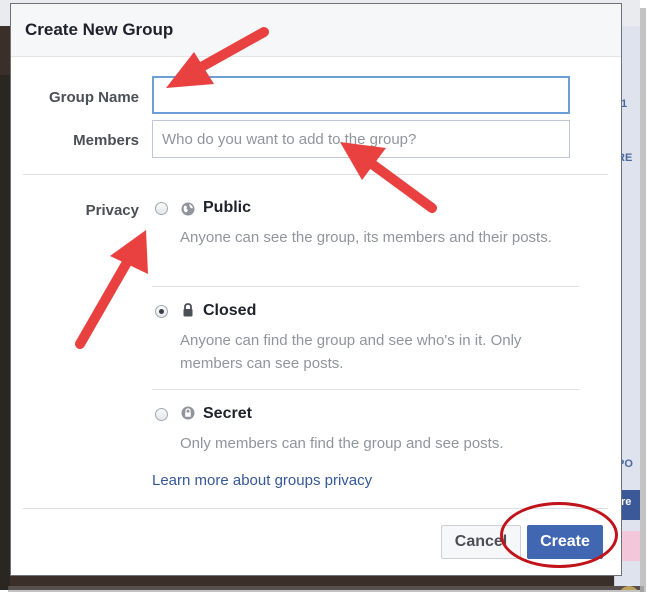  I want to click on section-divider, so click(315, 174).